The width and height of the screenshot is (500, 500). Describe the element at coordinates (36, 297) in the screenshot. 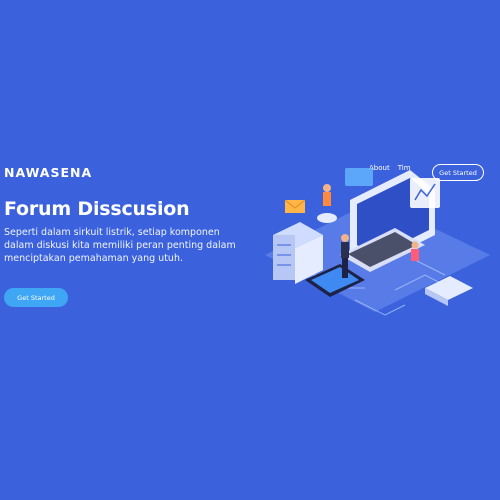

I see `hero-get-started-button: Get Started` at that location.